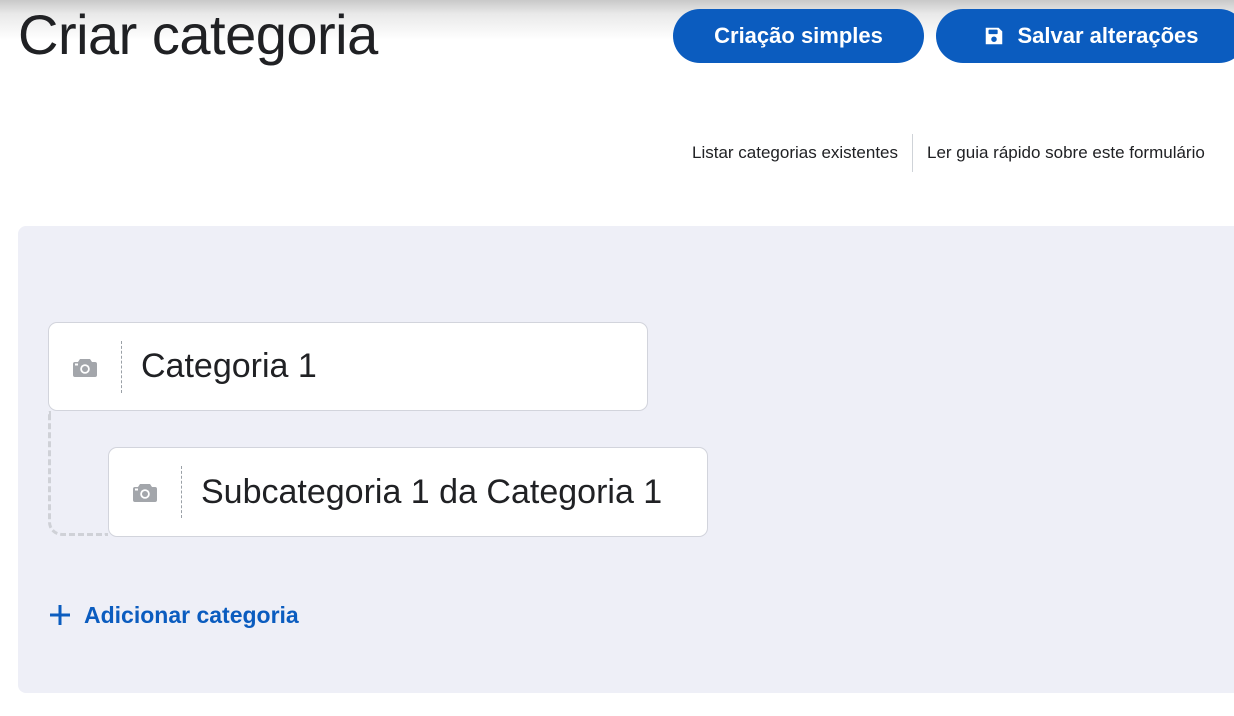 The height and width of the screenshot is (716, 1234). What do you see at coordinates (912, 153) in the screenshot?
I see `link-divider` at bounding box center [912, 153].